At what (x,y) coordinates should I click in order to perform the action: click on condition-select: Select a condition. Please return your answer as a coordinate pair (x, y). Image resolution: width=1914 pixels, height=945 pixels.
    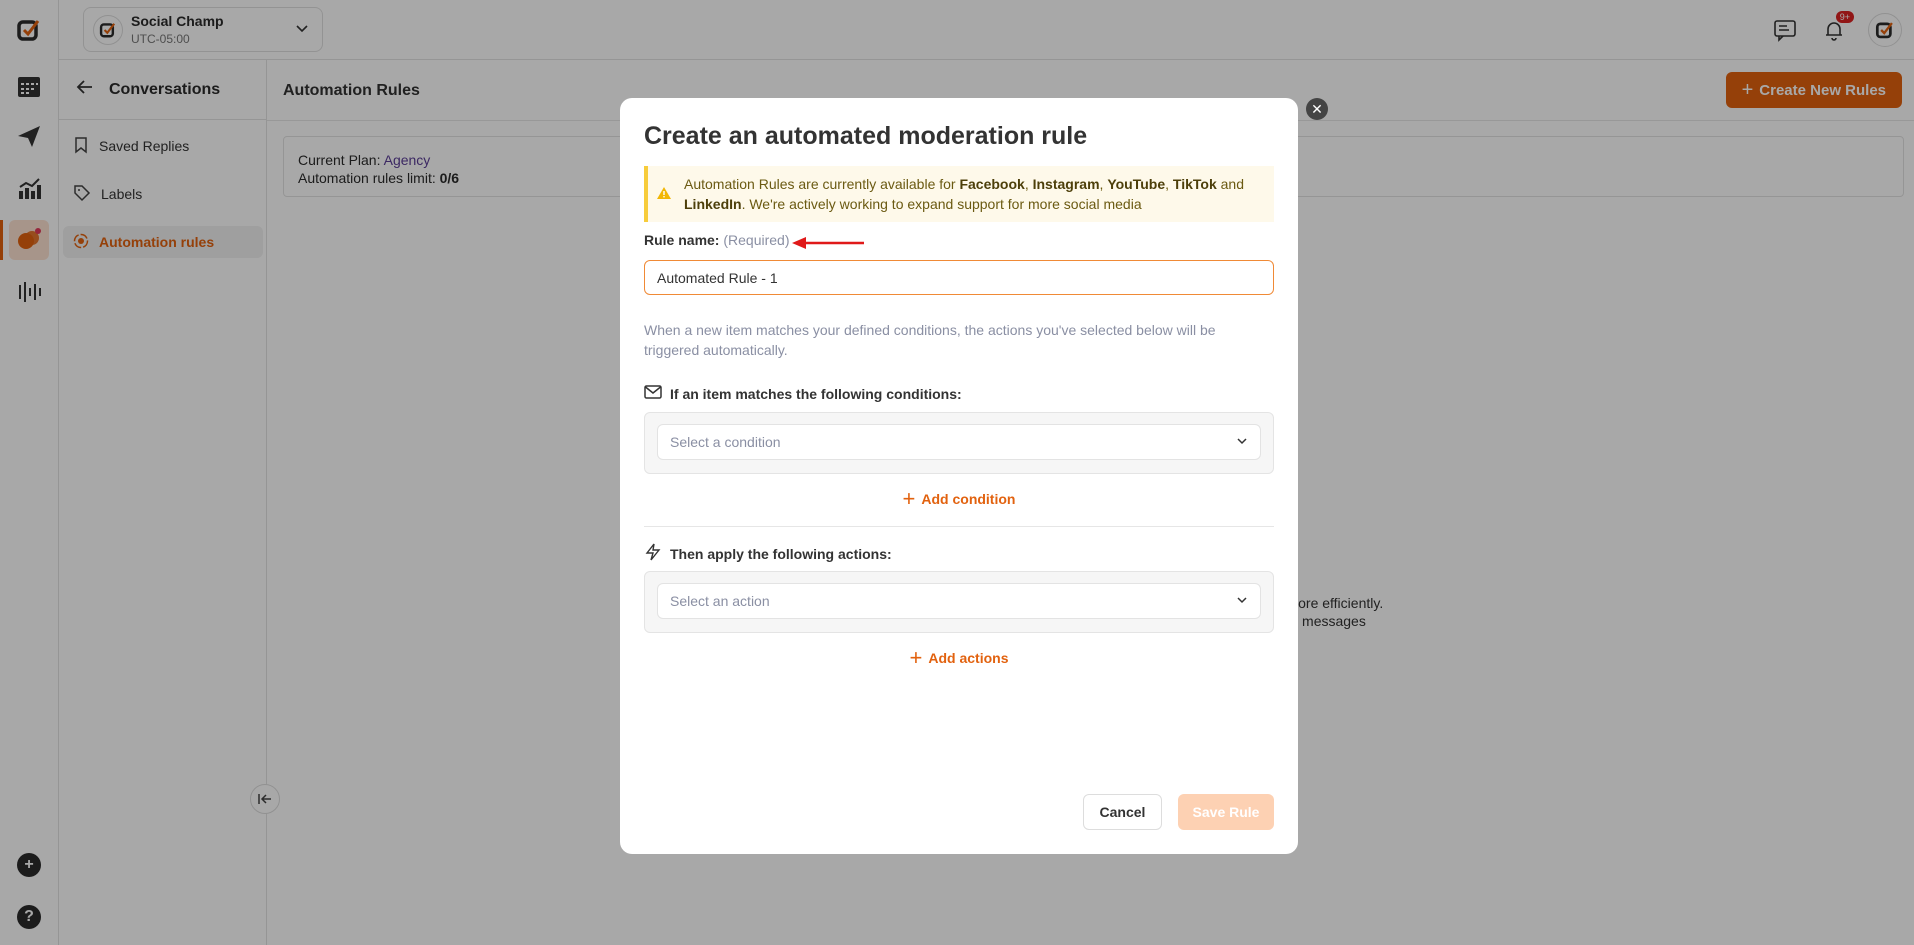
    Looking at the image, I should click on (959, 442).